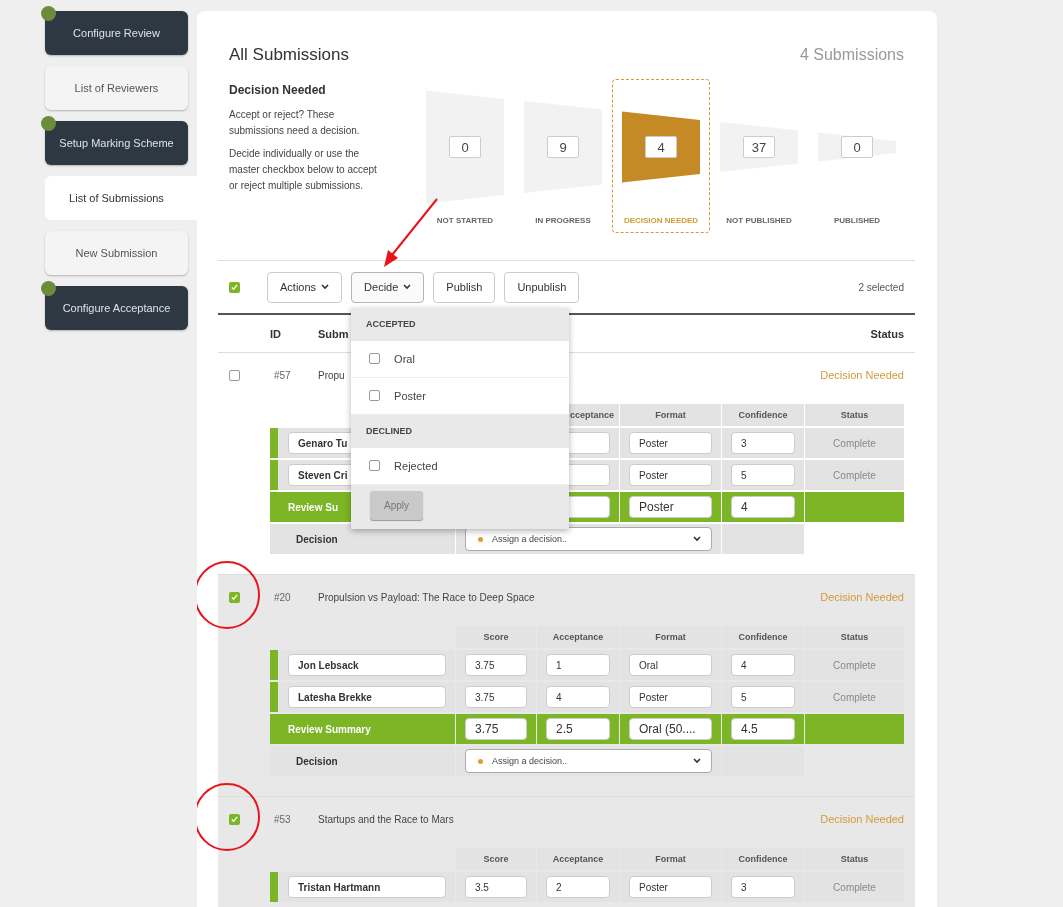  What do you see at coordinates (426, 597) in the screenshot?
I see `submission-title: Propulsion vs Payload: The Race to Deep Space` at bounding box center [426, 597].